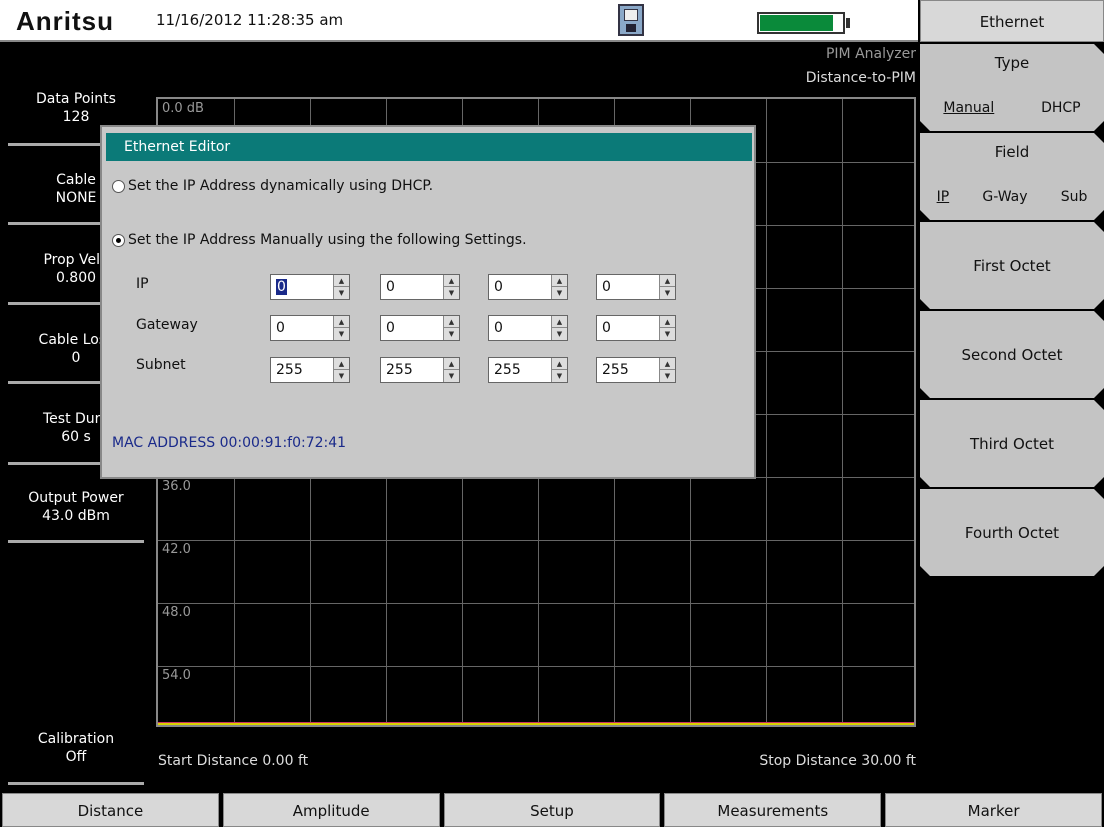 This screenshot has width=1104, height=827. Describe the element at coordinates (1012, 21) in the screenshot. I see `menu-title: Ethernet` at that location.